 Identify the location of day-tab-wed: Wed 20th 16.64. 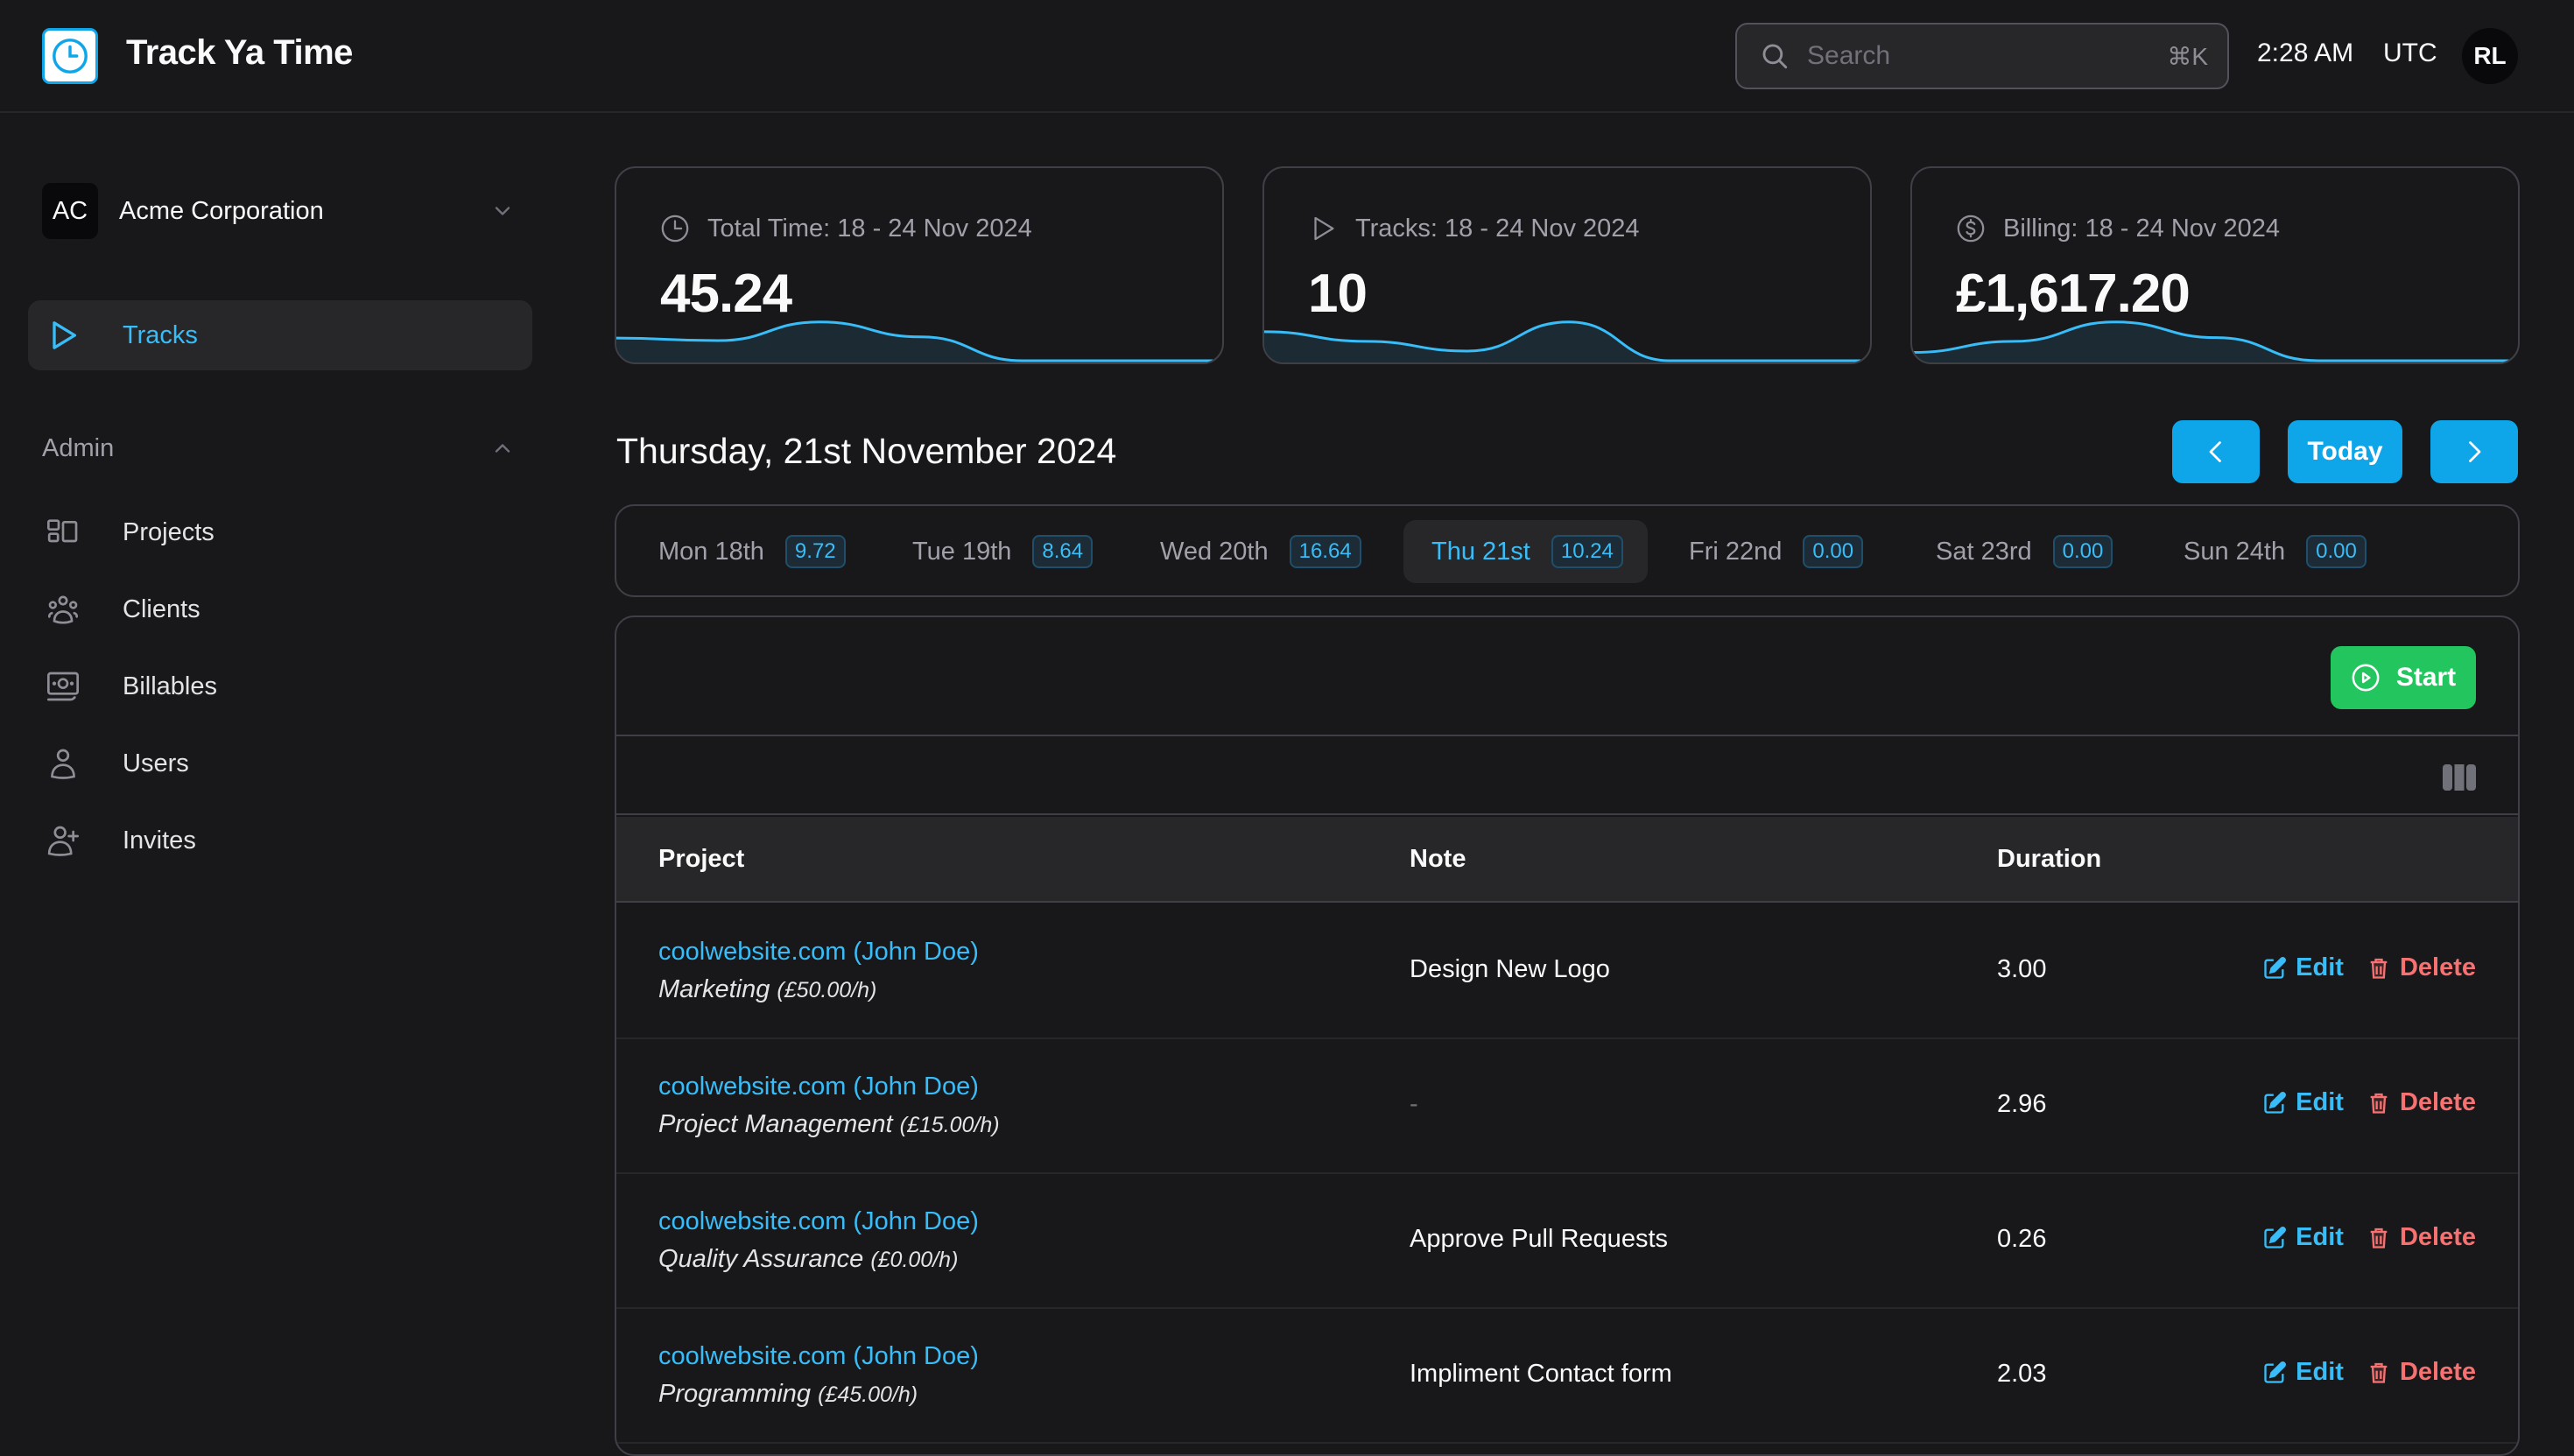
(1252, 551).